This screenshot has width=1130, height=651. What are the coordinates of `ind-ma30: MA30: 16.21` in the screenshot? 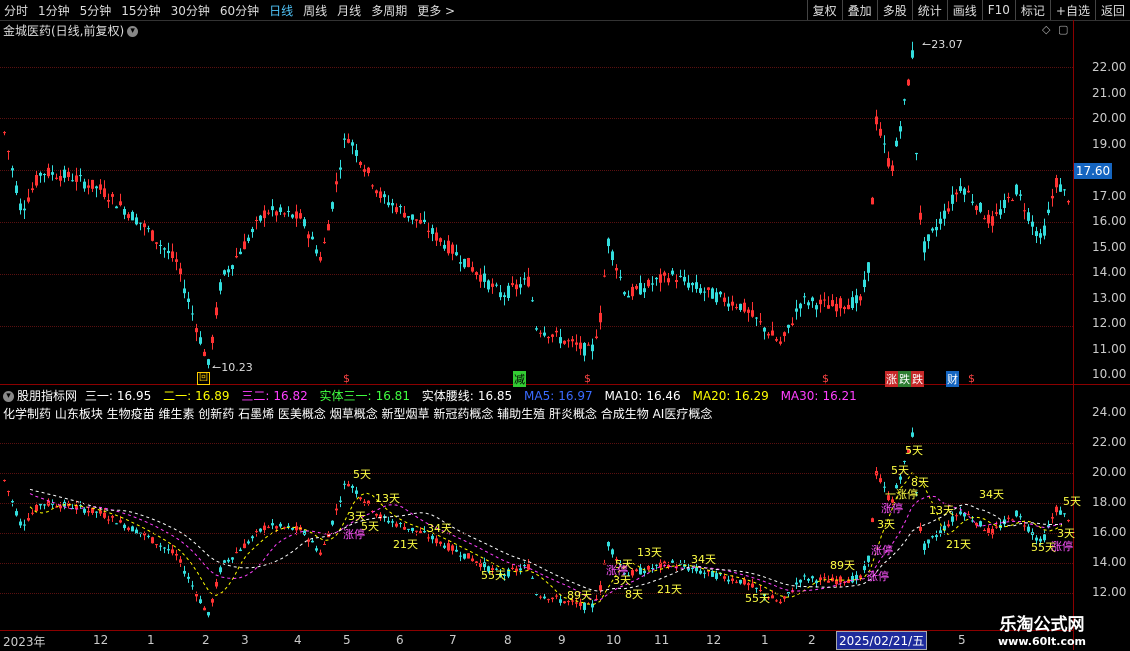 It's located at (818, 396).